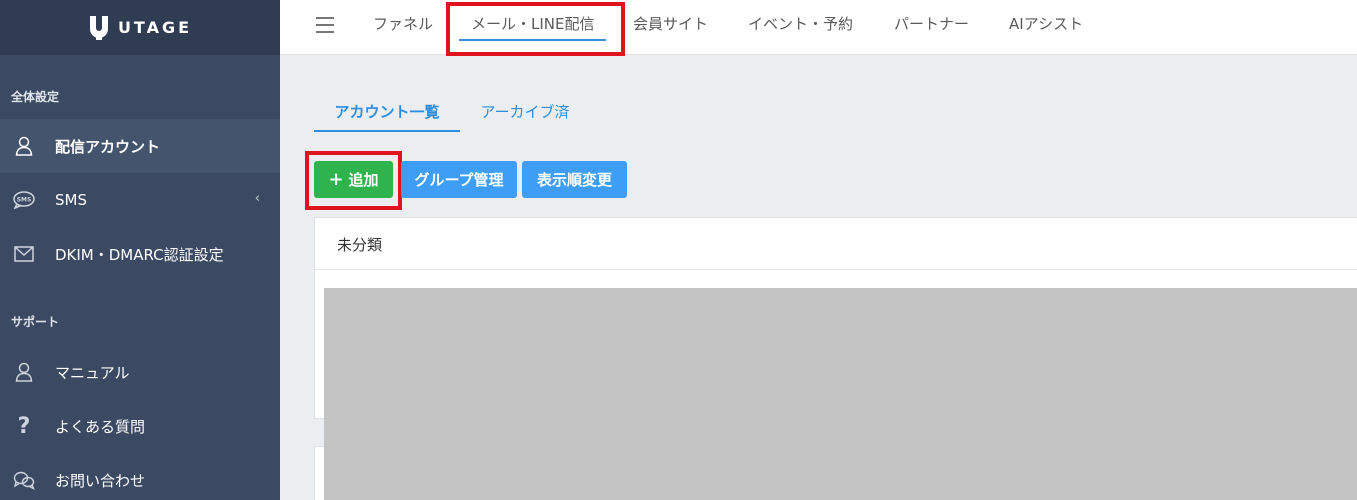 This screenshot has height=500, width=1357. I want to click on tab-funnel: ファネル, so click(403, 24).